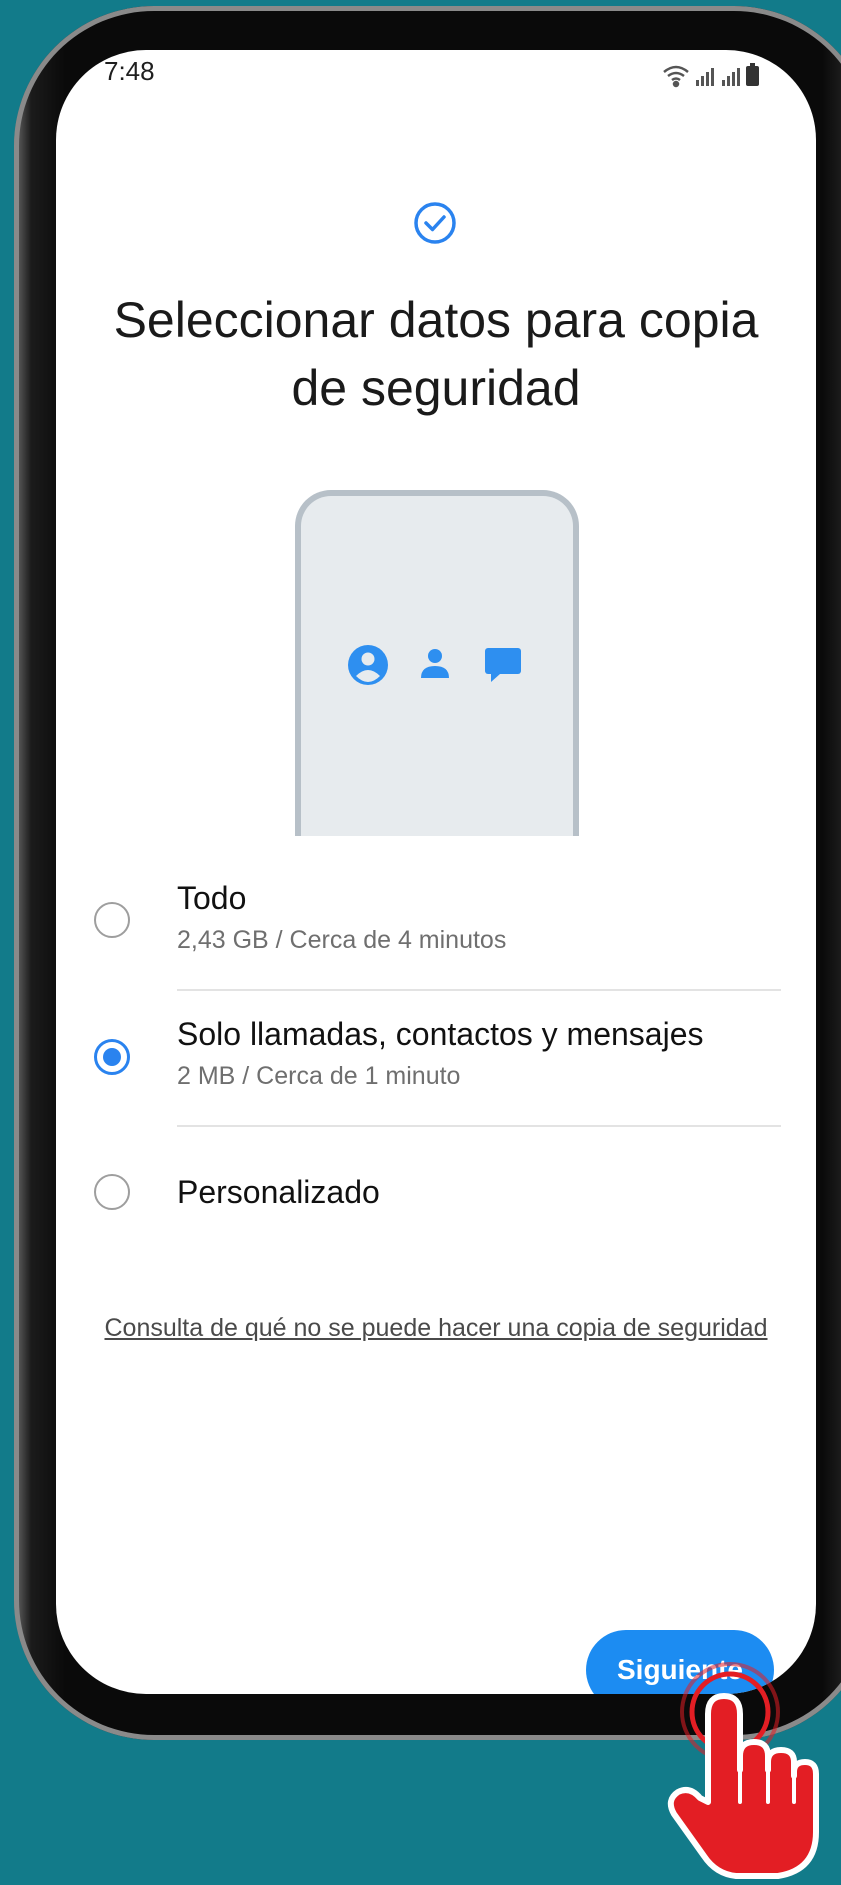 The image size is (841, 1885). Describe the element at coordinates (676, 76) in the screenshot. I see `wifi-icon` at that location.